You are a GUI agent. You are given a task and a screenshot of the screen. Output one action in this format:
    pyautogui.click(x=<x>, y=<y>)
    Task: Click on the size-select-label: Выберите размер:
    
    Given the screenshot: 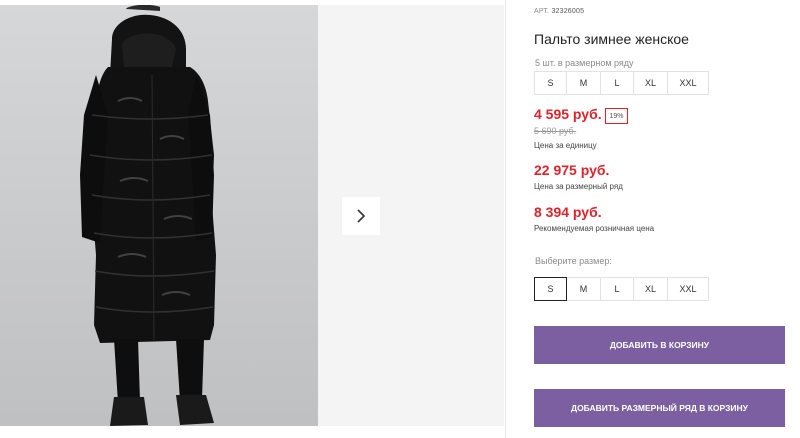 What is the action you would take?
    pyautogui.click(x=573, y=261)
    